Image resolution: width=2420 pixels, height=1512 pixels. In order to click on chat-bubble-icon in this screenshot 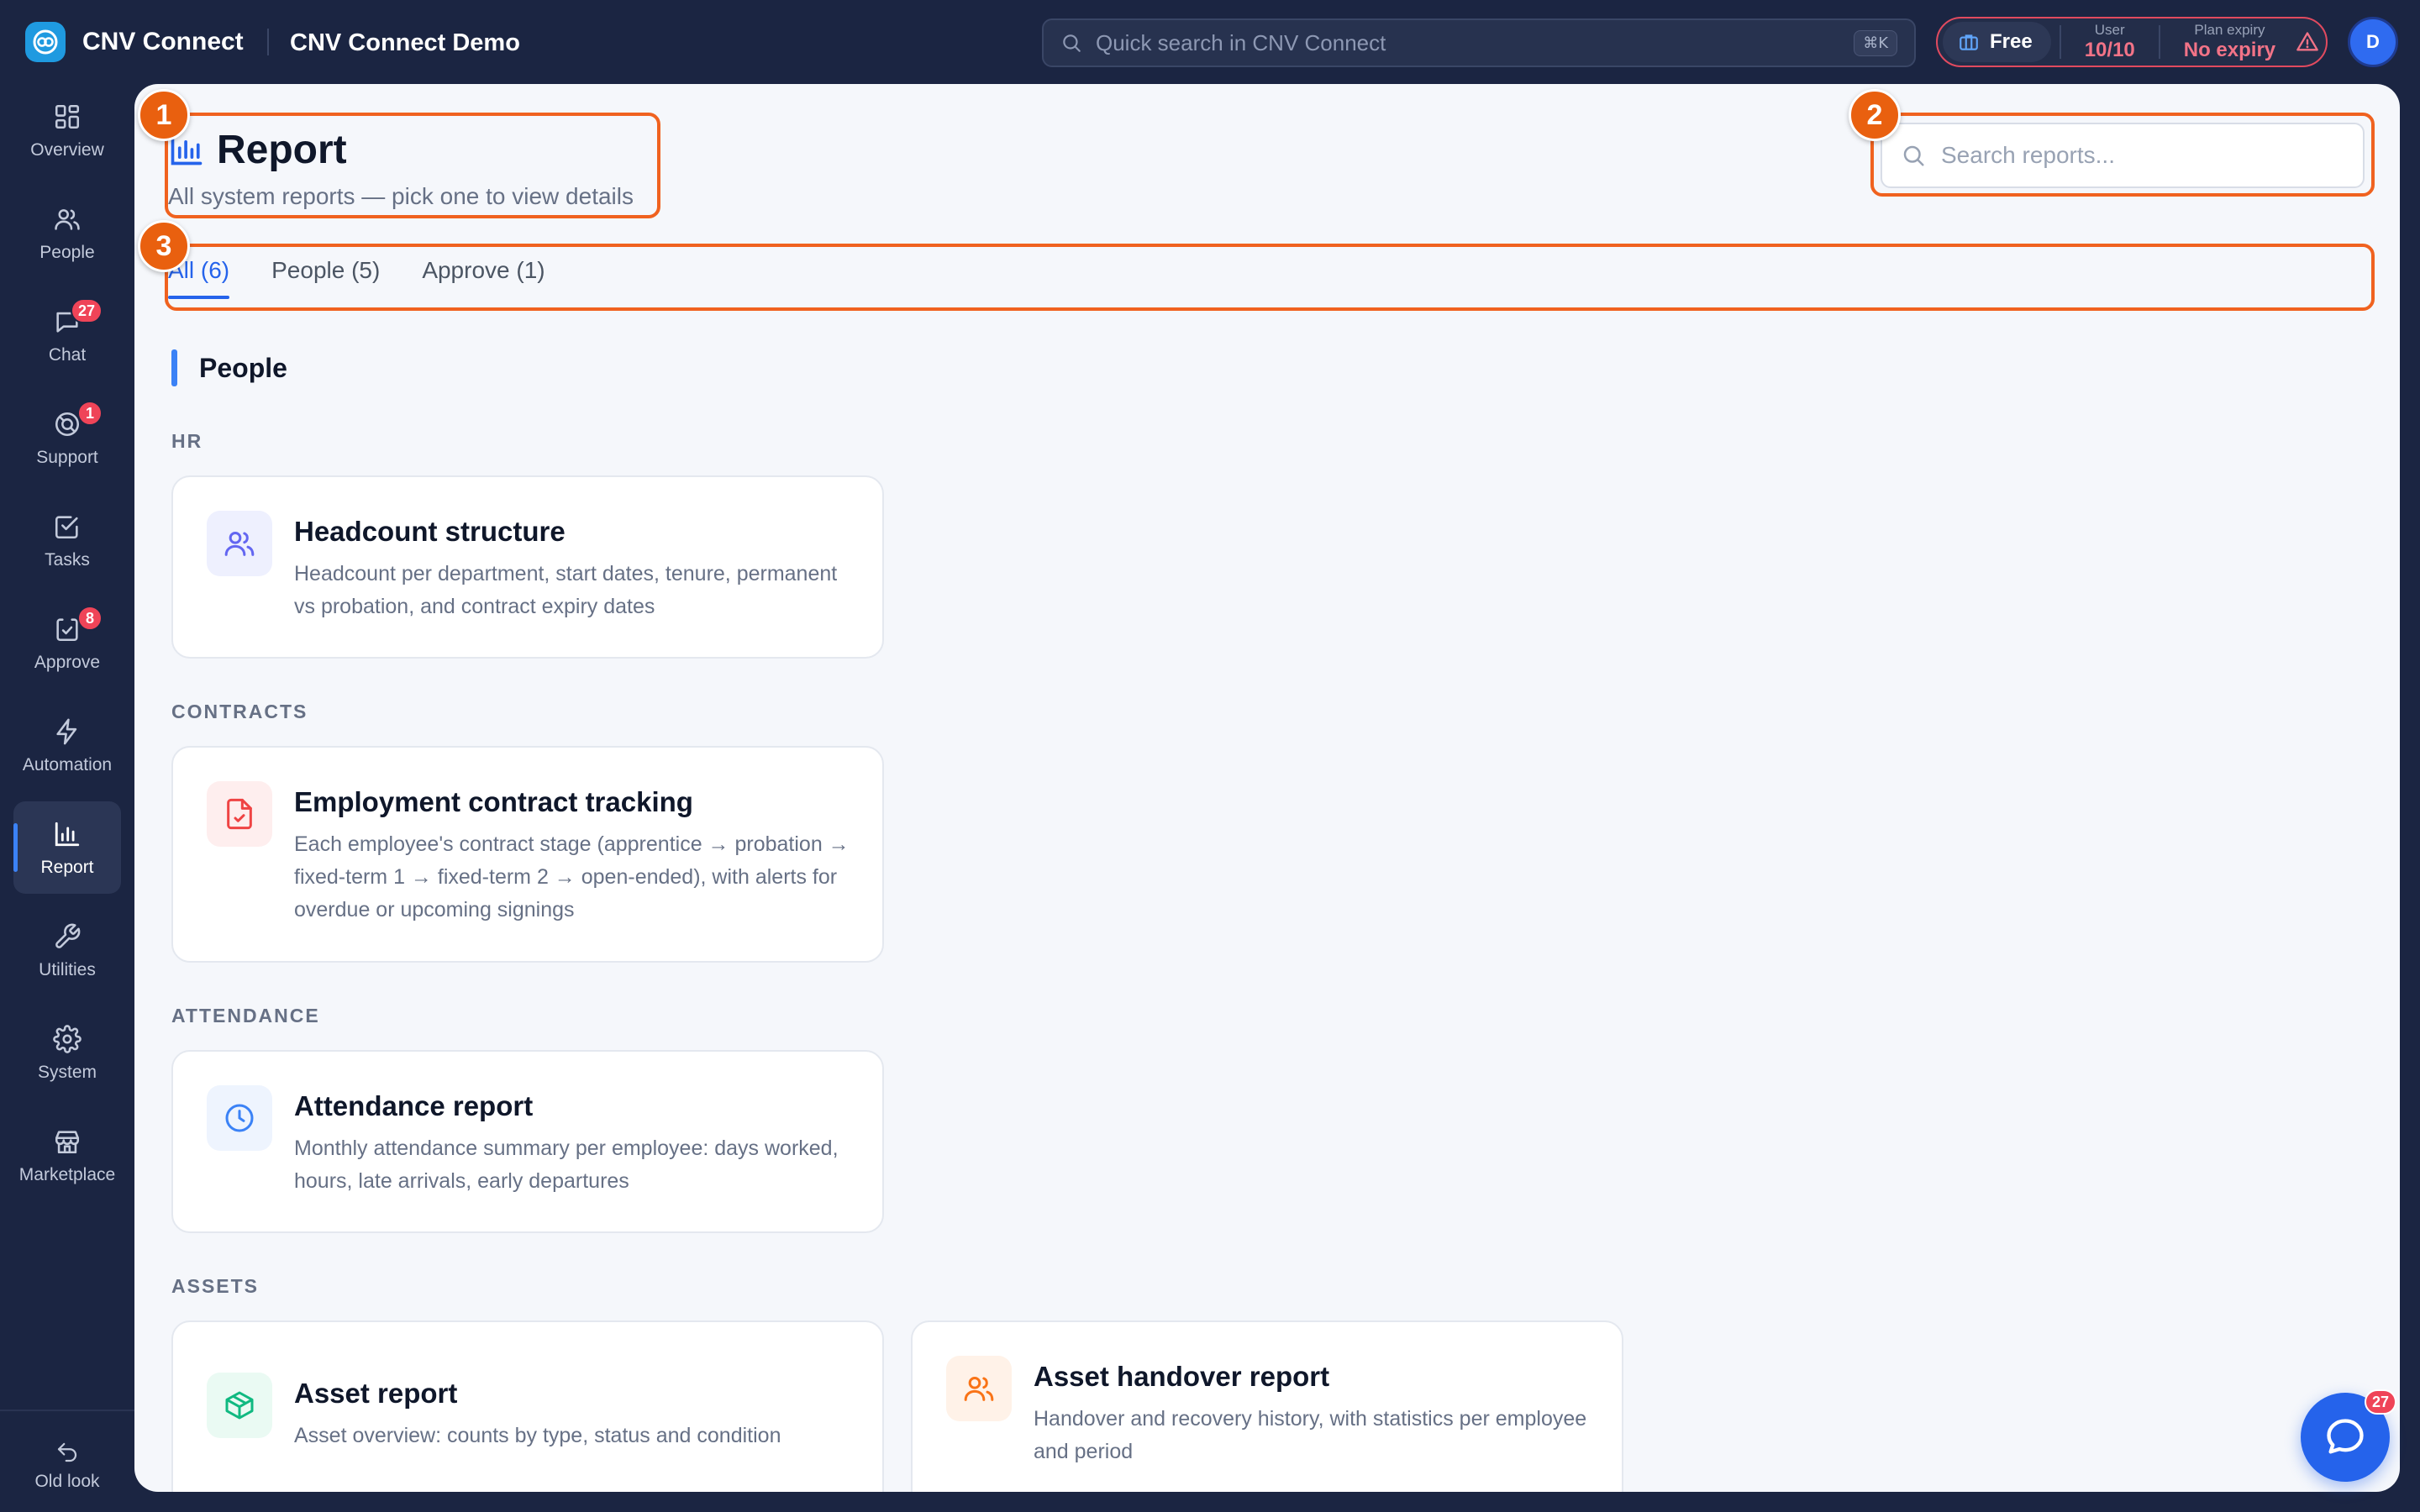, I will do `click(2345, 1436)`.